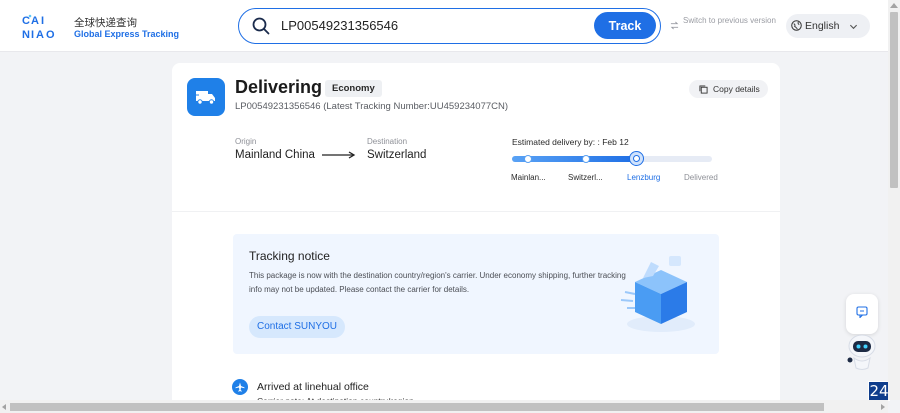 The height and width of the screenshot is (413, 900). Describe the element at coordinates (105, 23) in the screenshot. I see `logo-text-cn: 全球快递查询` at that location.